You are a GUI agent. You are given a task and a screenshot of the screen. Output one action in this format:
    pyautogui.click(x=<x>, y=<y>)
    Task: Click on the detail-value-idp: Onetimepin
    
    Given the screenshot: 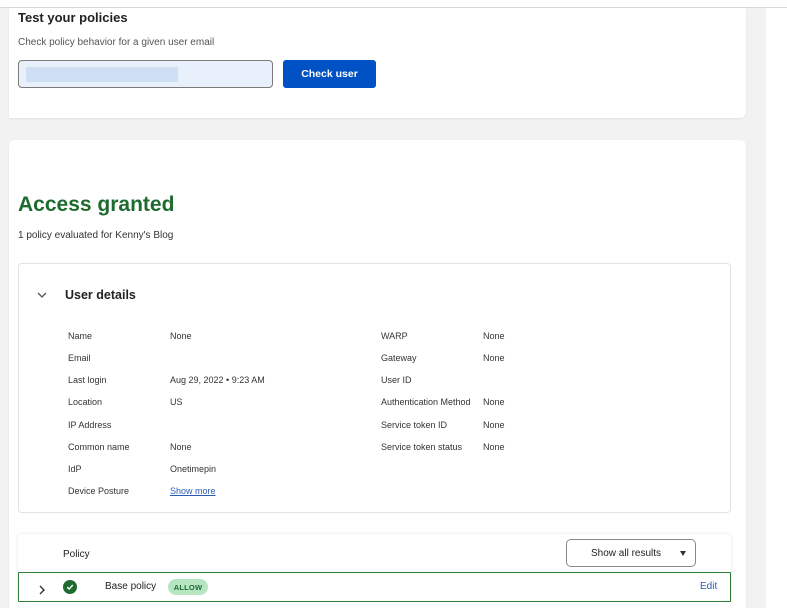 What is the action you would take?
    pyautogui.click(x=193, y=469)
    